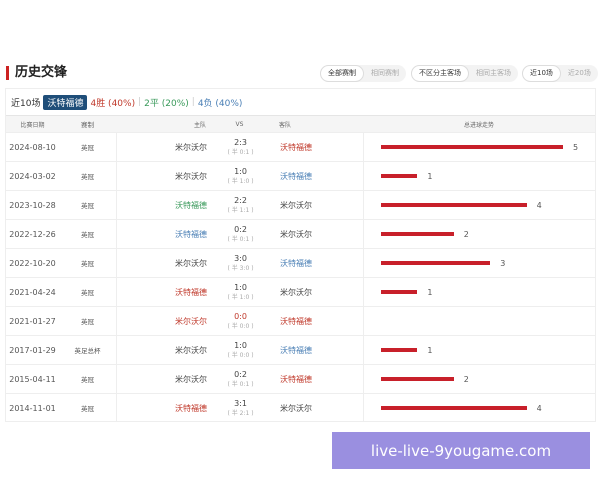  I want to click on table-row: 2022-12-26 英冠 沃特福德 0:2 ( 半 0:1 ) 米尔沃尔 2, so click(300, 233).